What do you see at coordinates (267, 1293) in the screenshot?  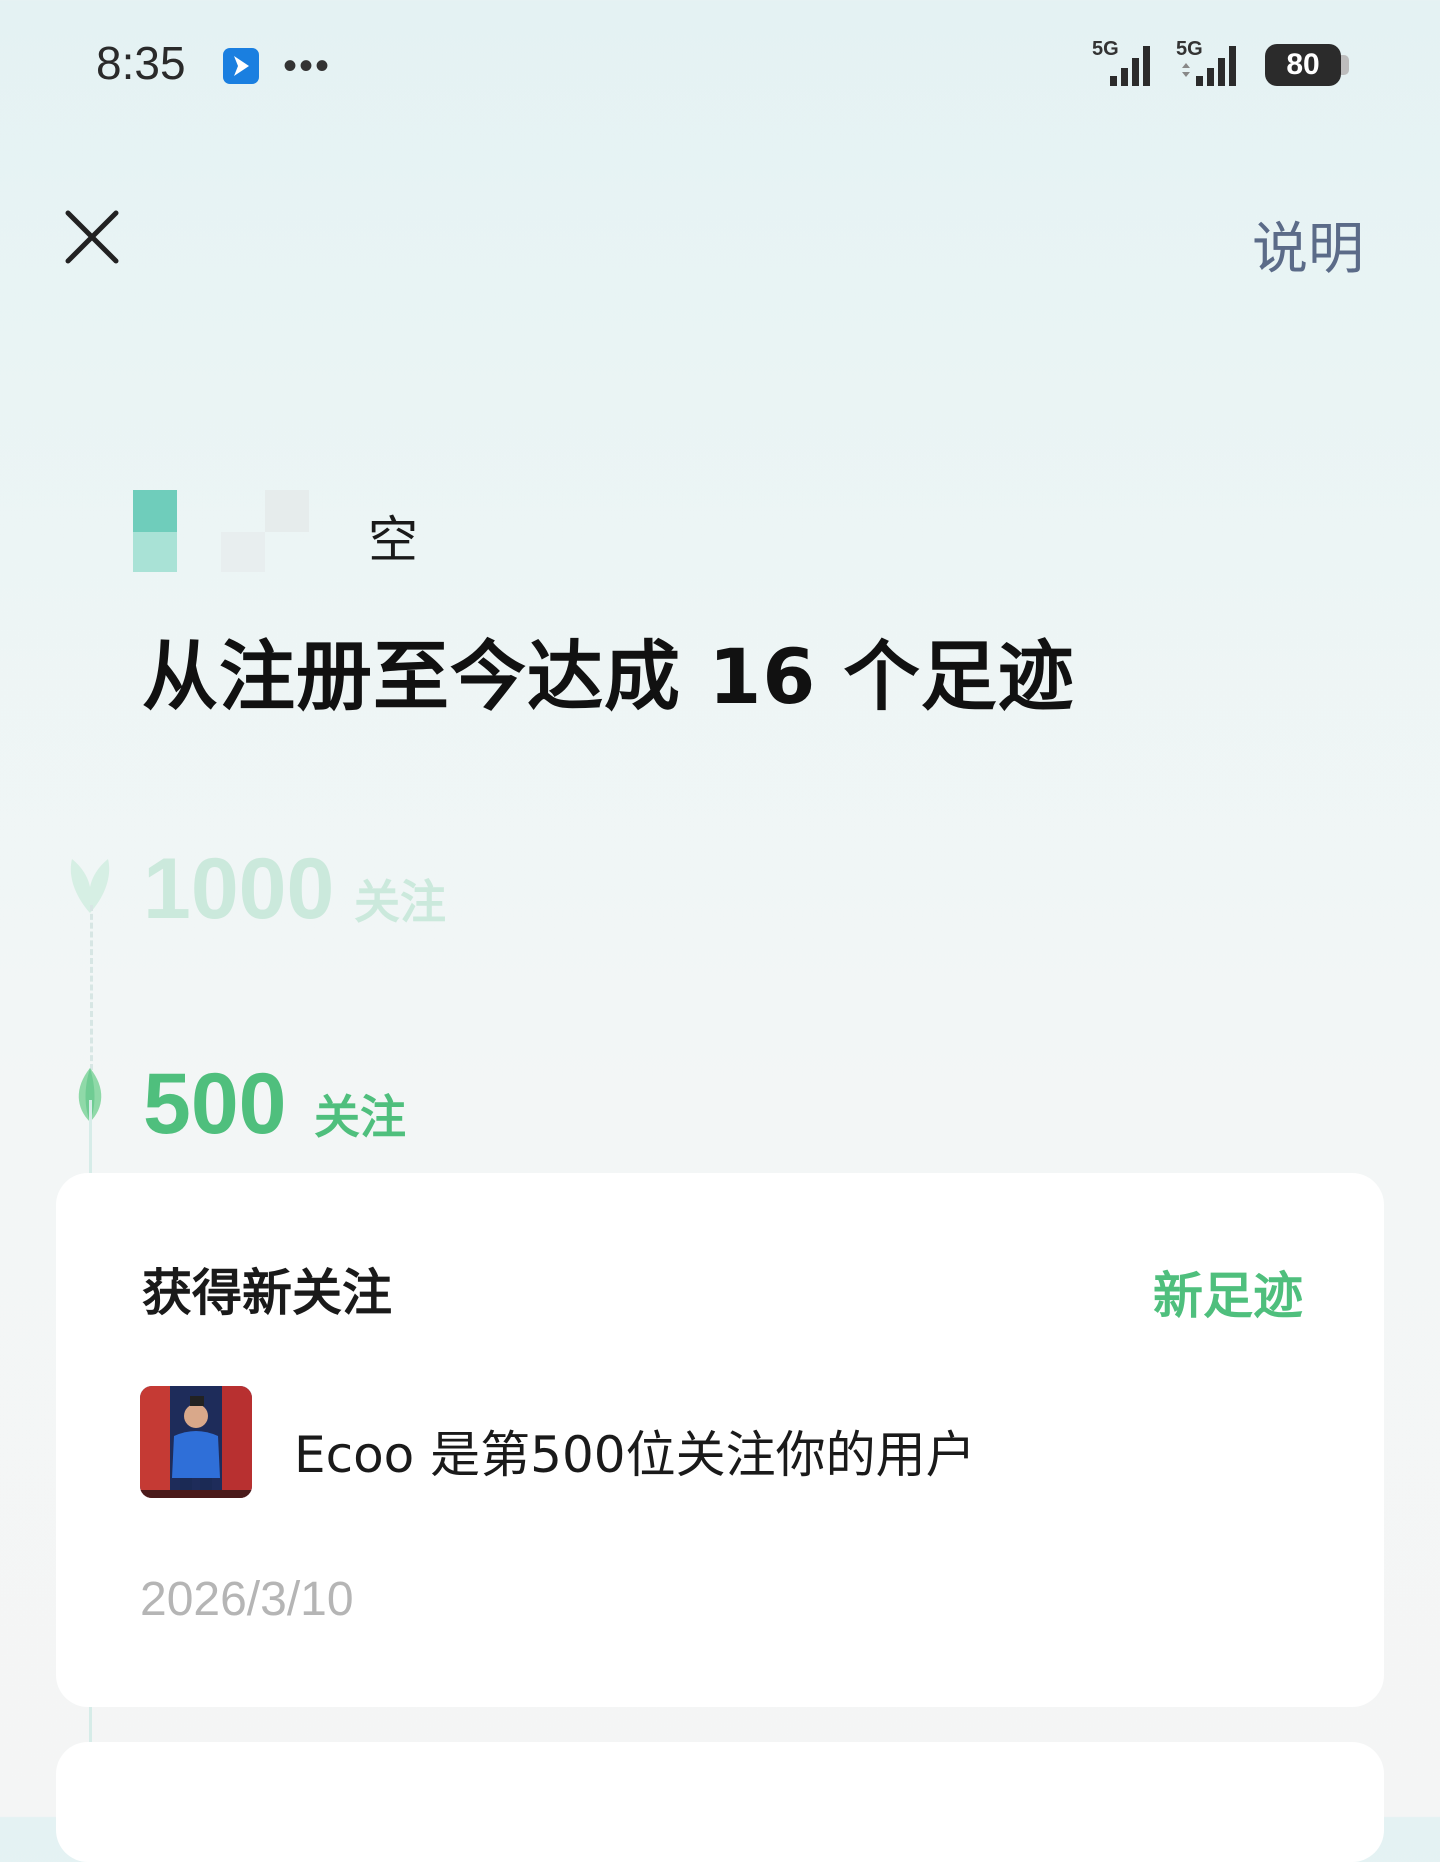 I see `card-title: 获得新关注` at bounding box center [267, 1293].